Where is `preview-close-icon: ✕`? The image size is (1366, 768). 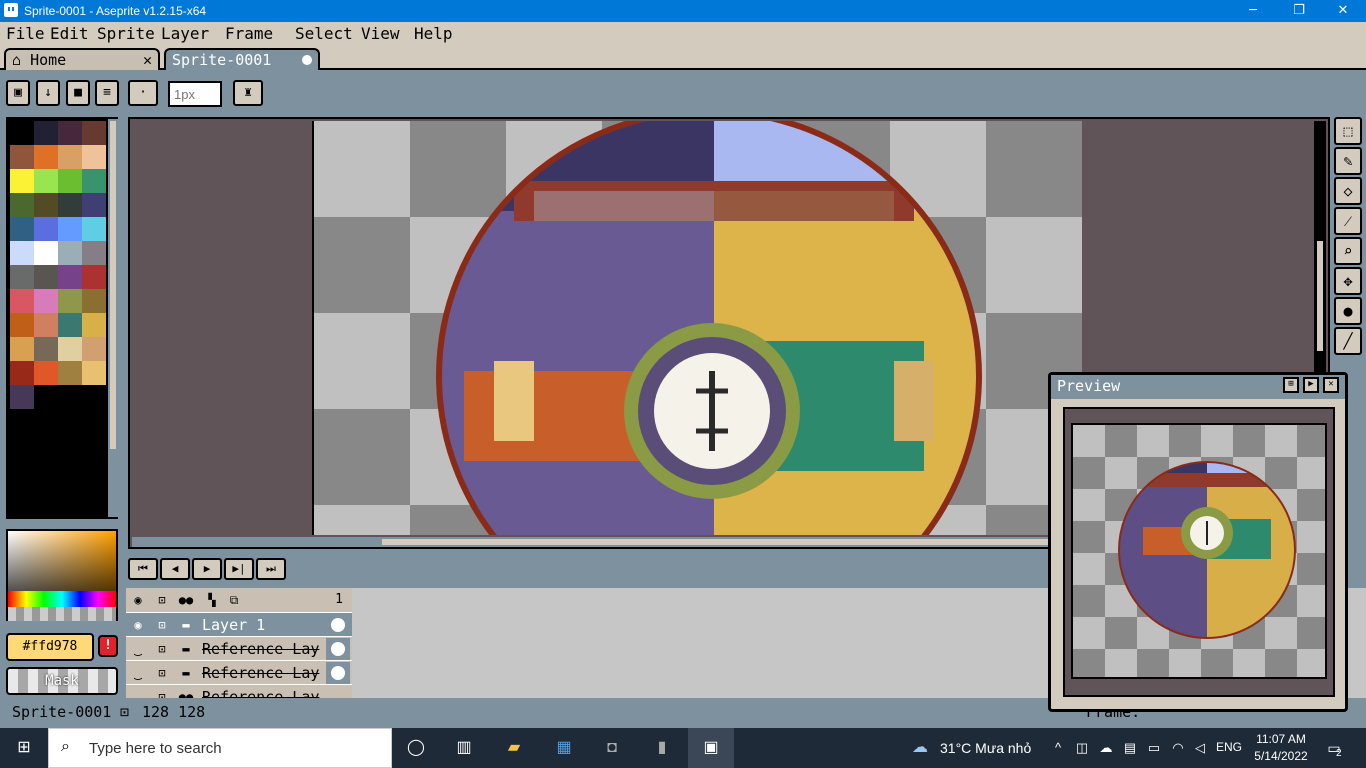
preview-close-icon: ✕ is located at coordinates (1331, 385).